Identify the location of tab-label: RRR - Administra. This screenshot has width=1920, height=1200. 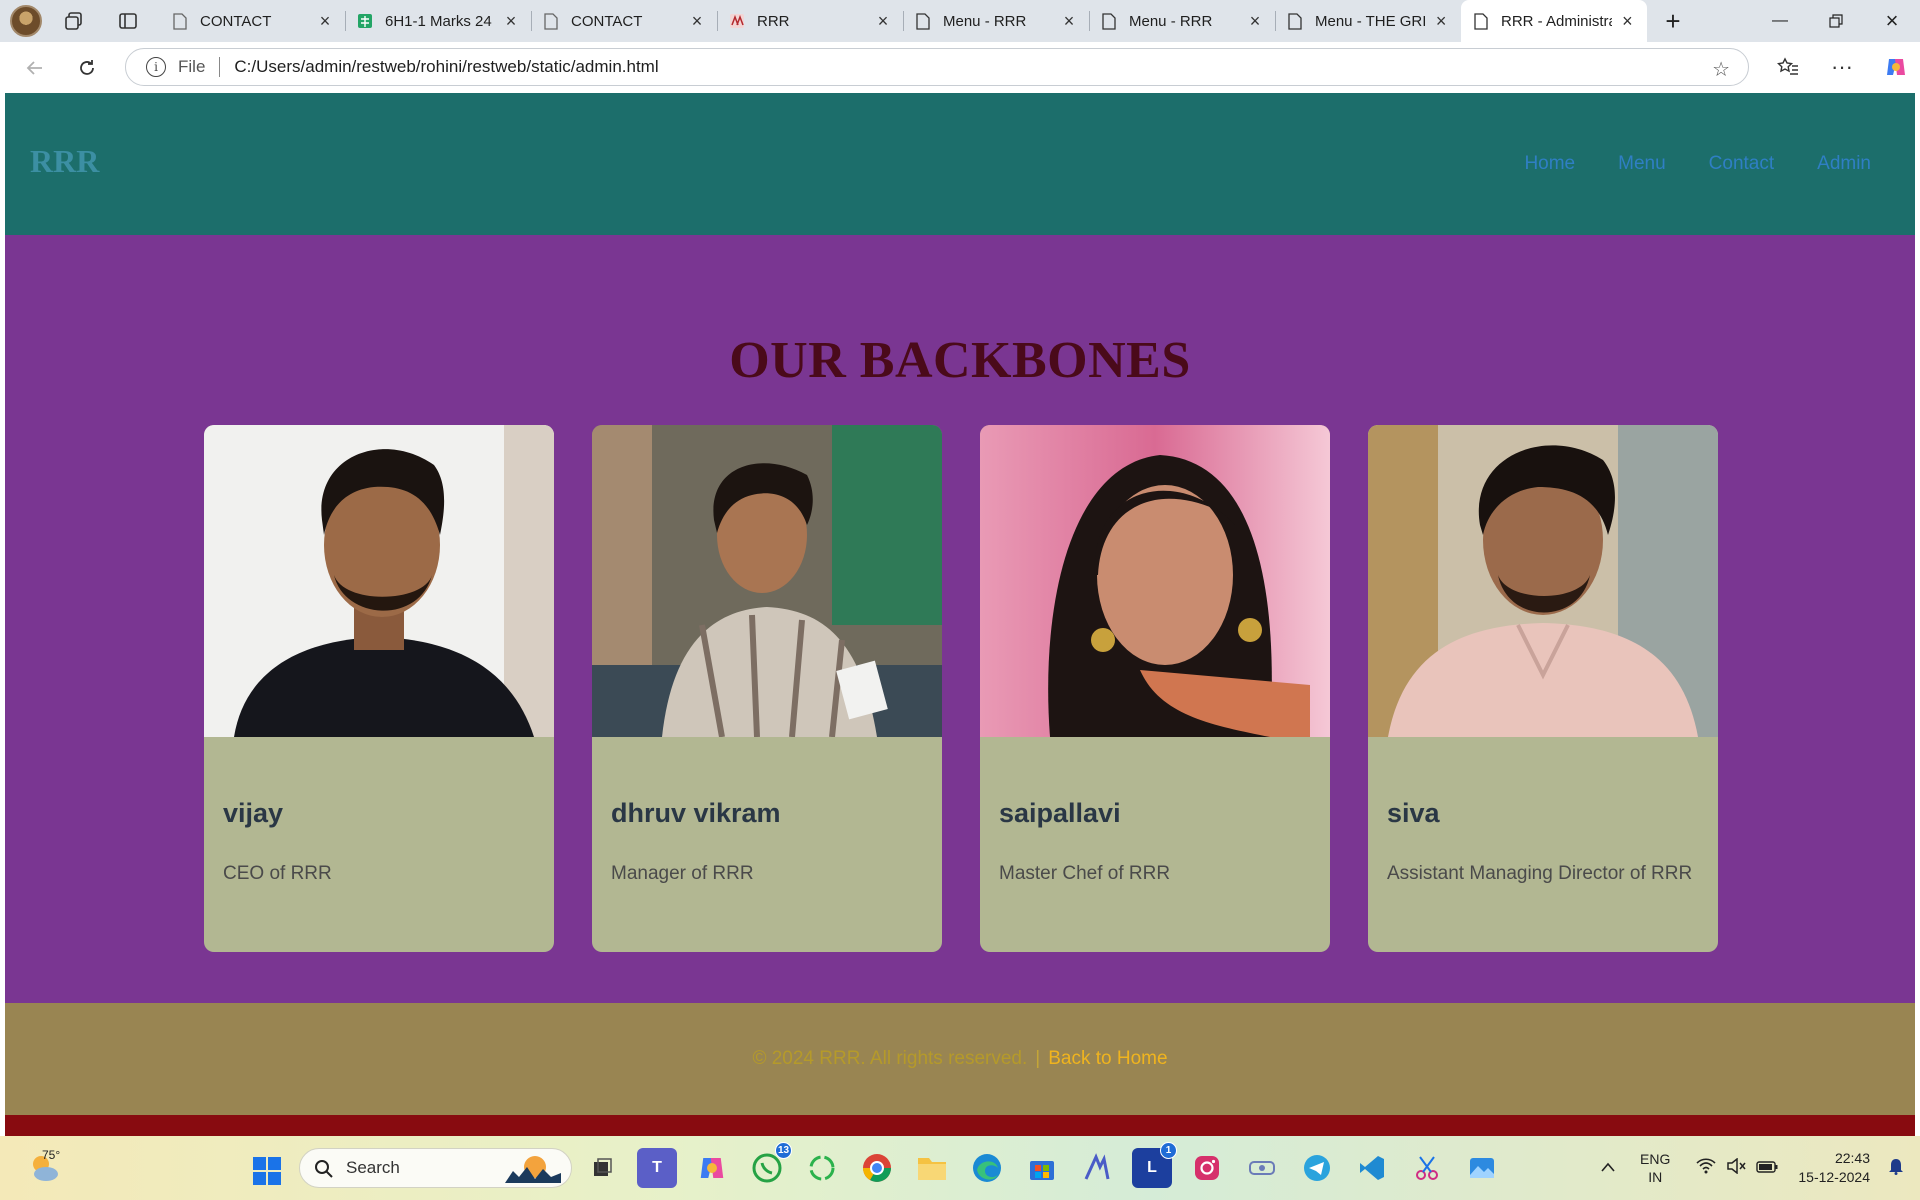
(1556, 21).